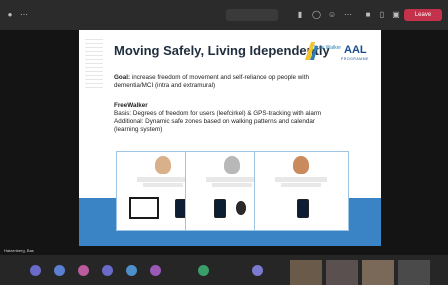  What do you see at coordinates (224, 15) in the screenshot?
I see `meeting-toolbar: ● ⋯ ▮ ◯ ☺ ⋯ ■ ▯ ▣ Leave` at bounding box center [224, 15].